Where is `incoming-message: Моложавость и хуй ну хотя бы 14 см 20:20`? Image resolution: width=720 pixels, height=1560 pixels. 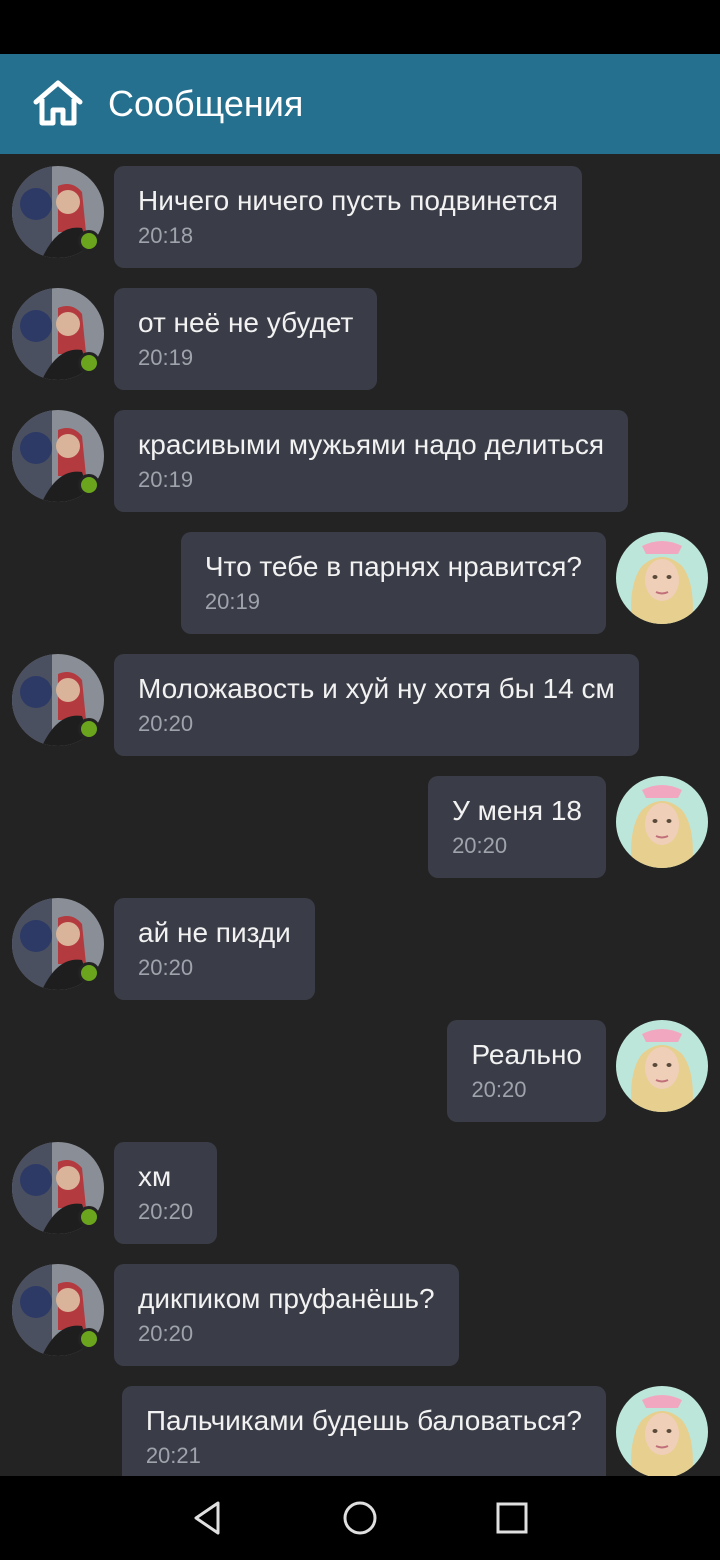
incoming-message: Моложавость и хуй ну хотя бы 14 см 20:20 is located at coordinates (360, 699).